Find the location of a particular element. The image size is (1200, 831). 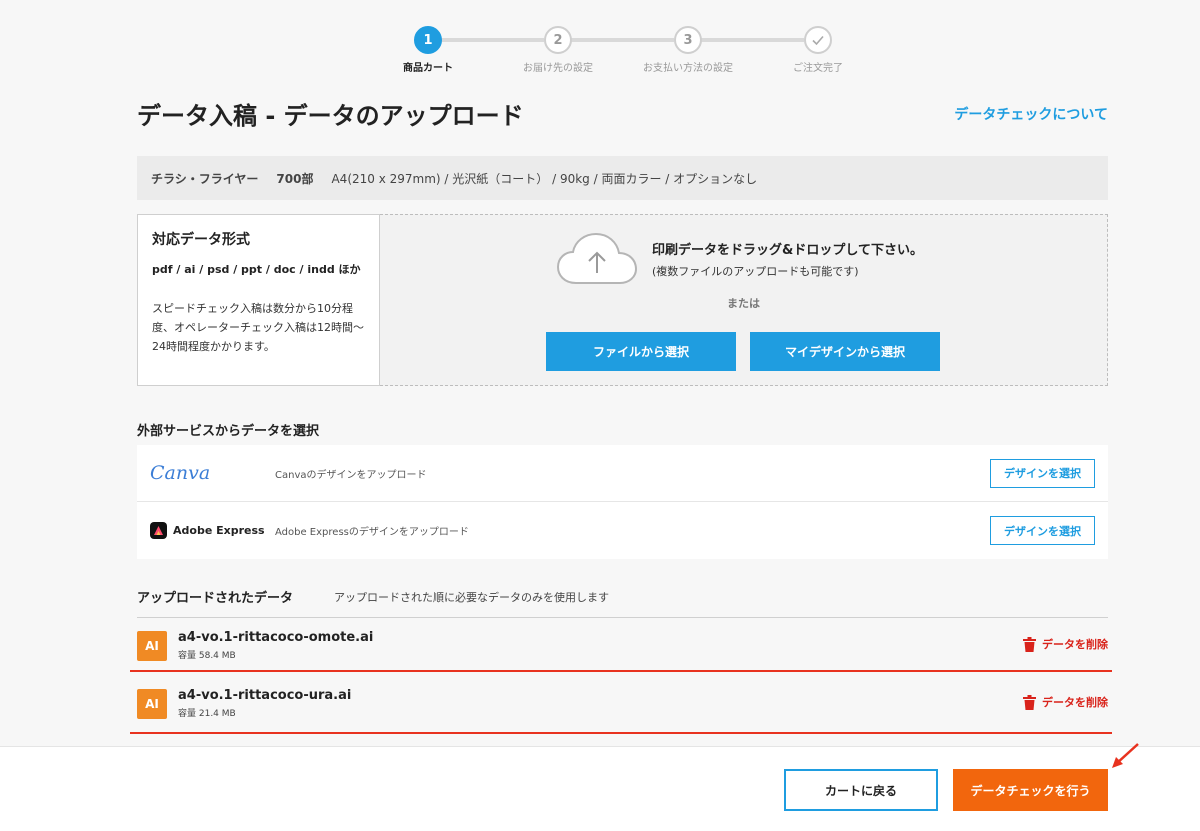

external-service-canva: Canva Canvaのデザインをアップロード デザインを選択 is located at coordinates (622, 473).